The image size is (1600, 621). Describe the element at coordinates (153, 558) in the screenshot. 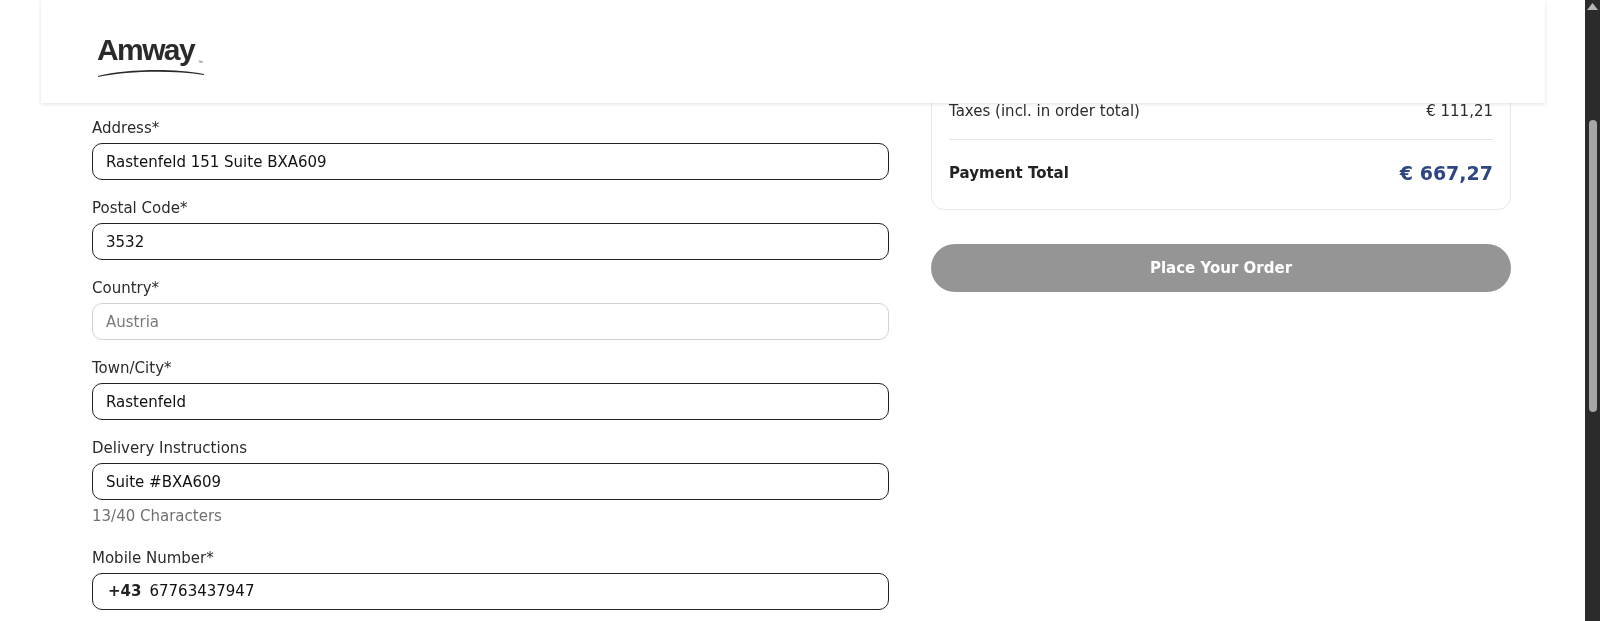

I see `field-label: Mobile Number*` at that location.